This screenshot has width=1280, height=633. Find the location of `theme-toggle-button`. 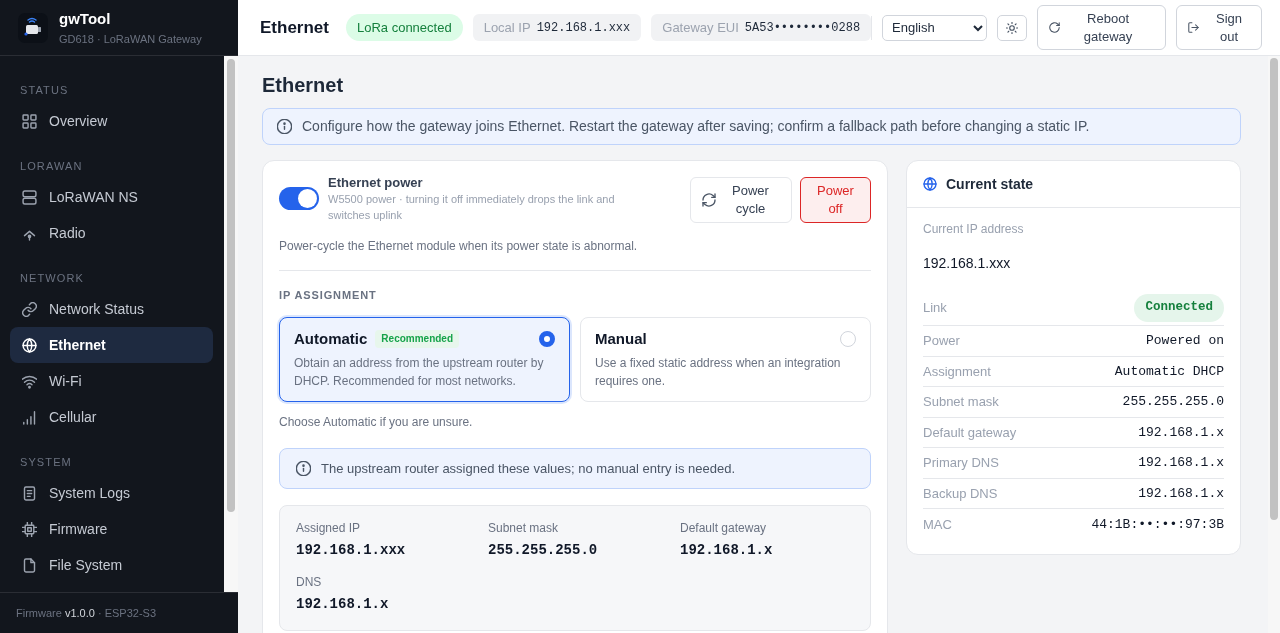

theme-toggle-button is located at coordinates (1012, 27).